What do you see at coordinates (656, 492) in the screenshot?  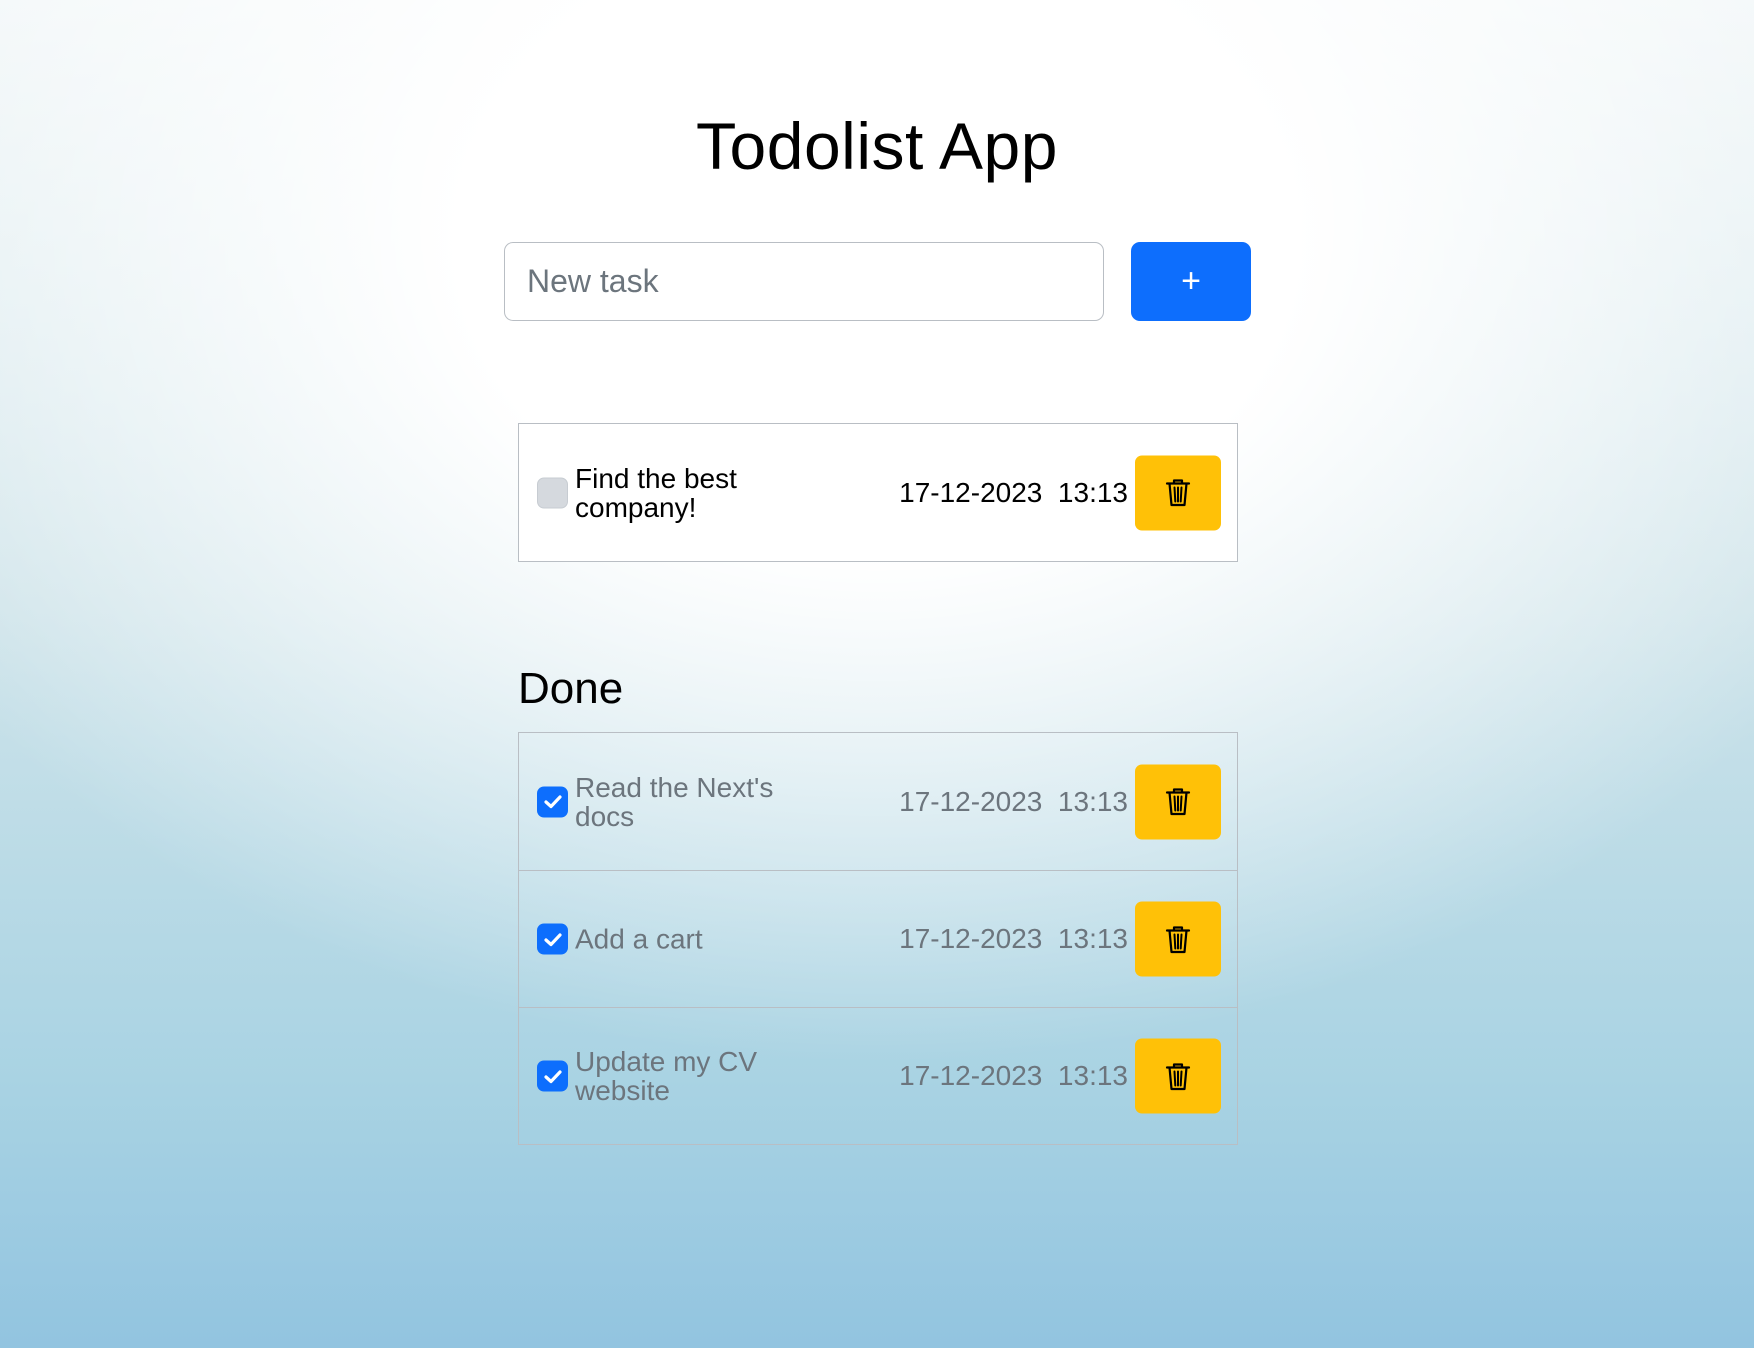 I see `task-label: Find the best company!` at bounding box center [656, 492].